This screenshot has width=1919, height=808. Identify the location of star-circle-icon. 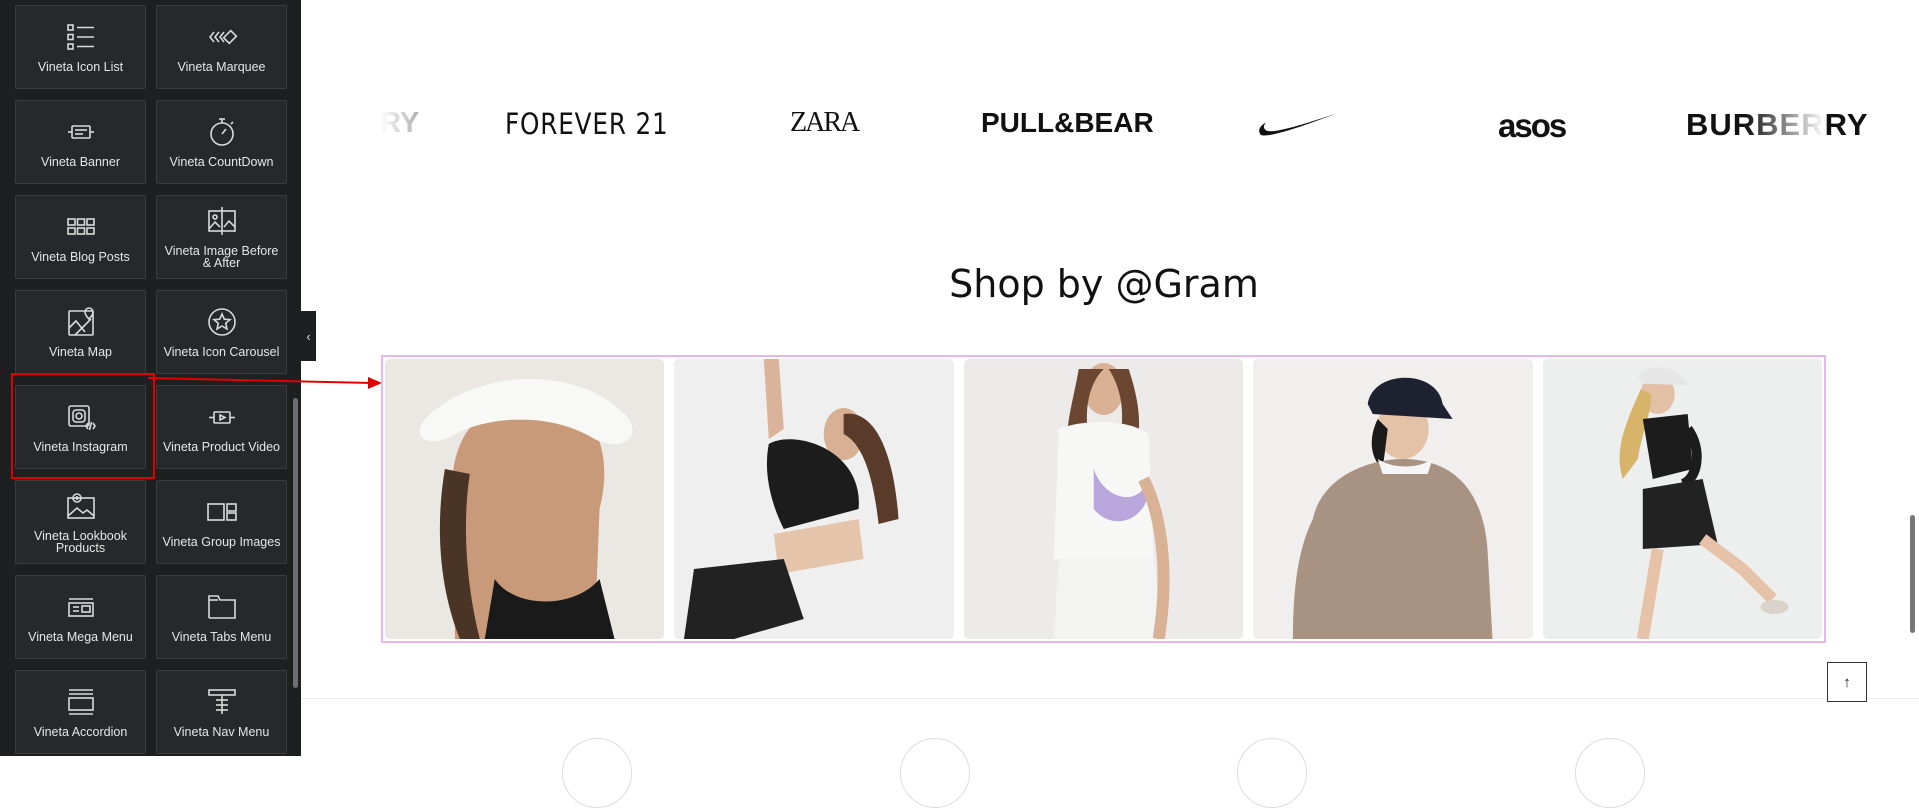
(221, 322).